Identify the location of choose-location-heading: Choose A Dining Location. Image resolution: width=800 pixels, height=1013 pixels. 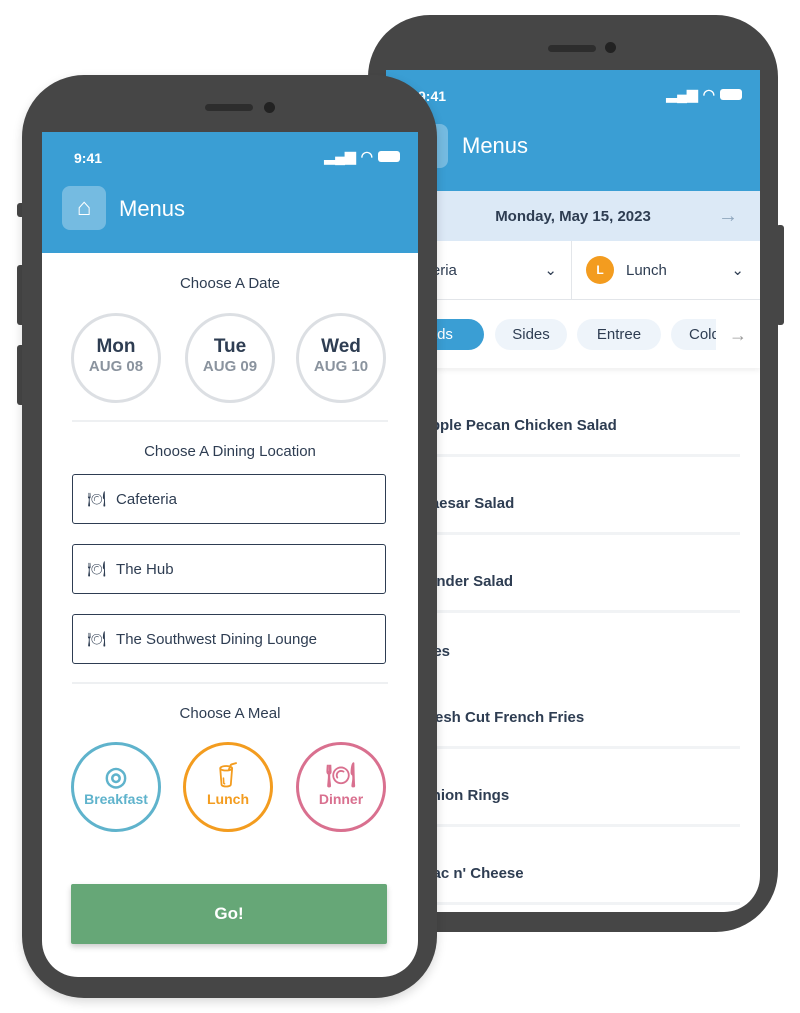
(230, 451).